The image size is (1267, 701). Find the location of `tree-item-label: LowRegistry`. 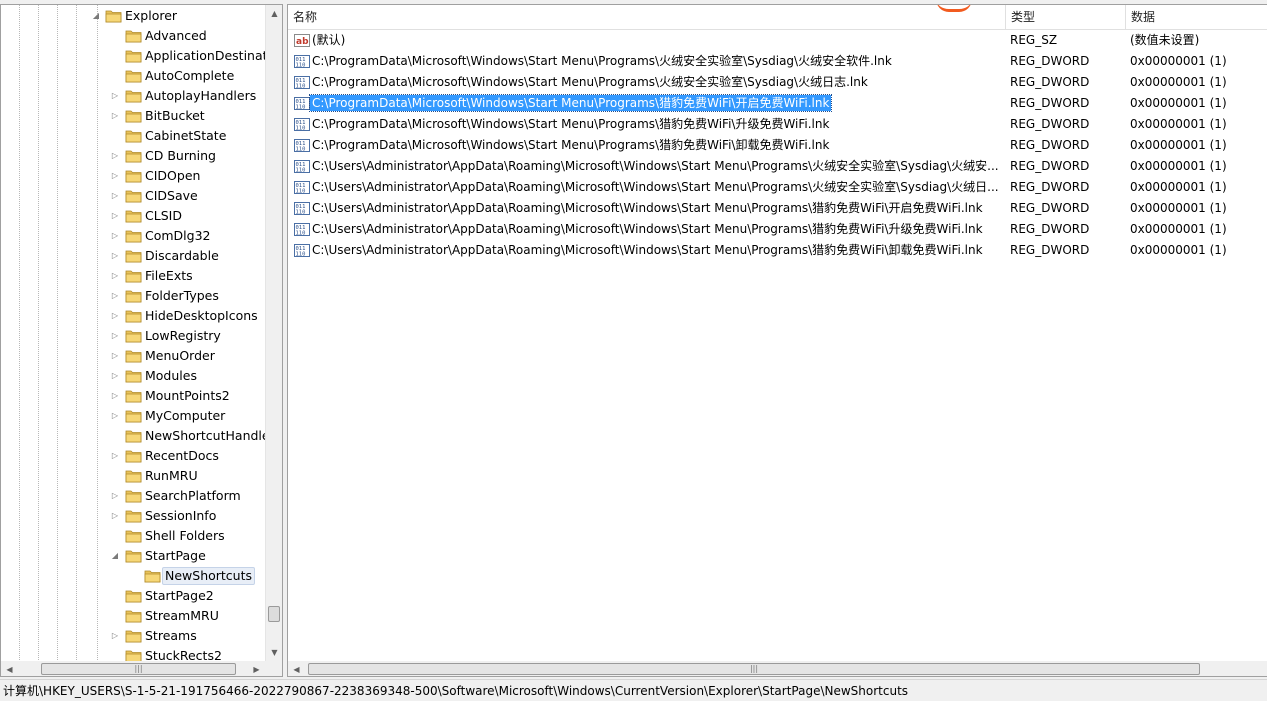

tree-item-label: LowRegistry is located at coordinates (183, 335).